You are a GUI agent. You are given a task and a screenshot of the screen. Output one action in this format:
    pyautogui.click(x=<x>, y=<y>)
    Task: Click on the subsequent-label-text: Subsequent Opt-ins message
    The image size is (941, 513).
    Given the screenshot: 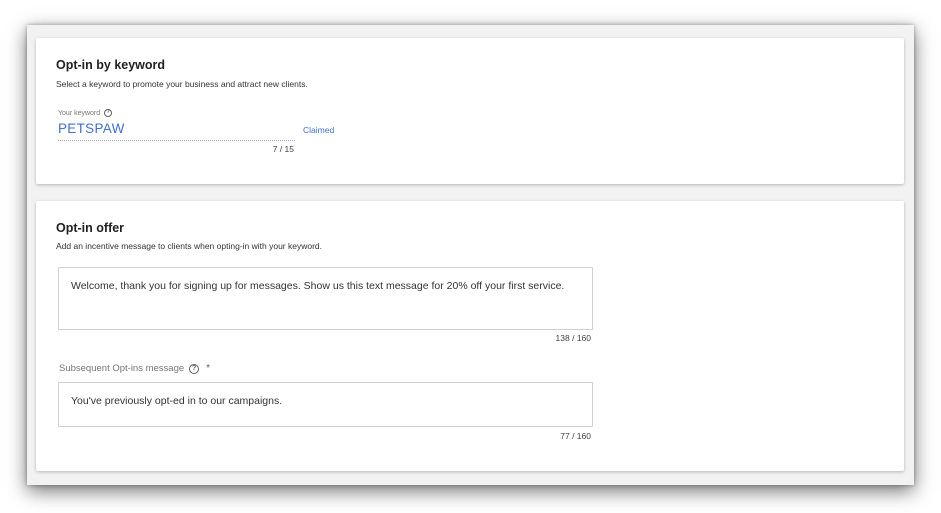 What is the action you would take?
    pyautogui.click(x=122, y=368)
    